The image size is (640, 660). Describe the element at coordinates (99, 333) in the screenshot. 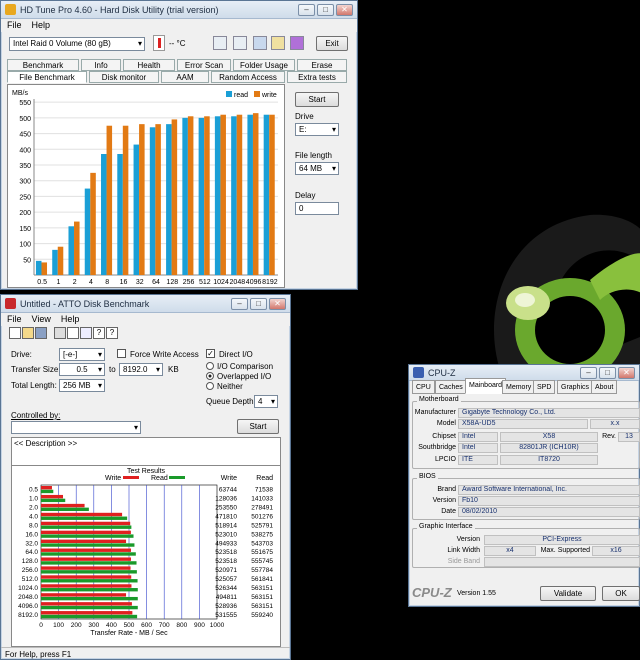

I see `help-icon: ?` at that location.